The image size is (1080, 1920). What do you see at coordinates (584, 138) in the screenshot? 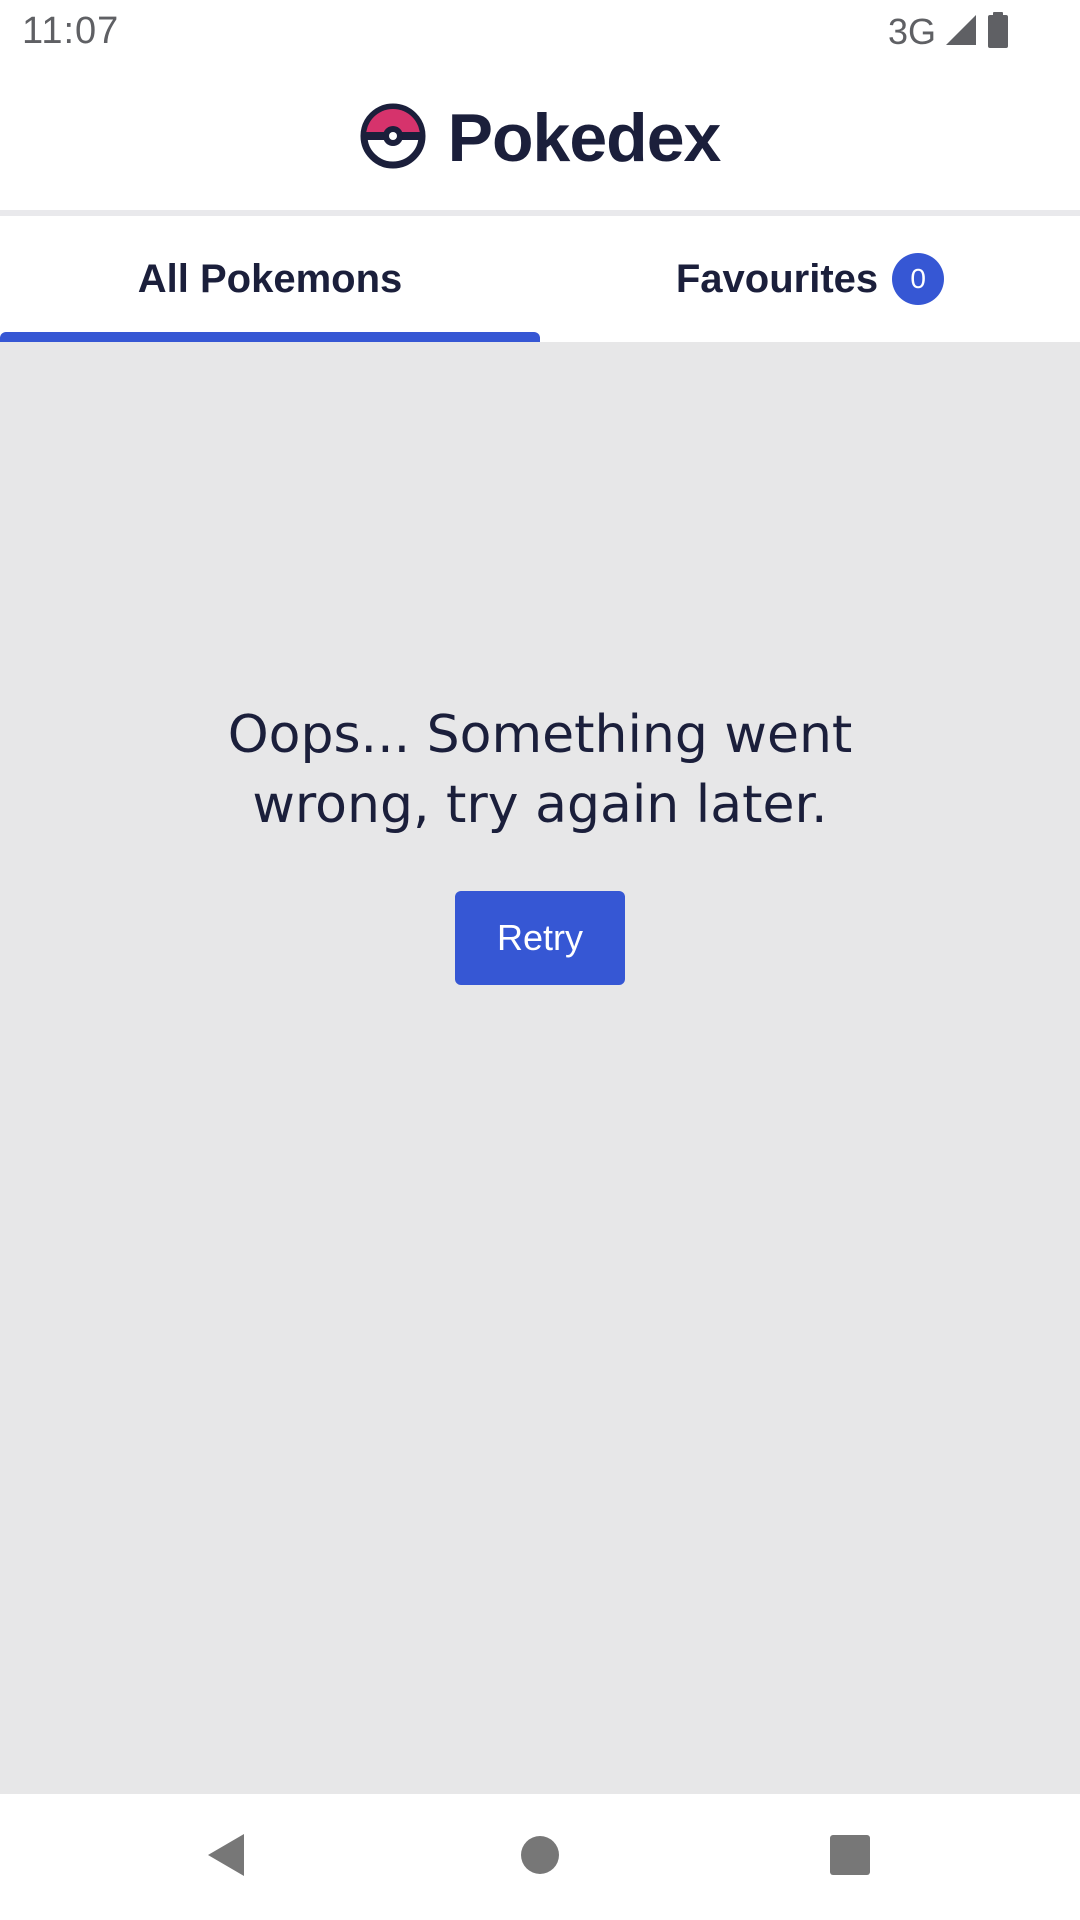
I see `app-title: Pokedex` at bounding box center [584, 138].